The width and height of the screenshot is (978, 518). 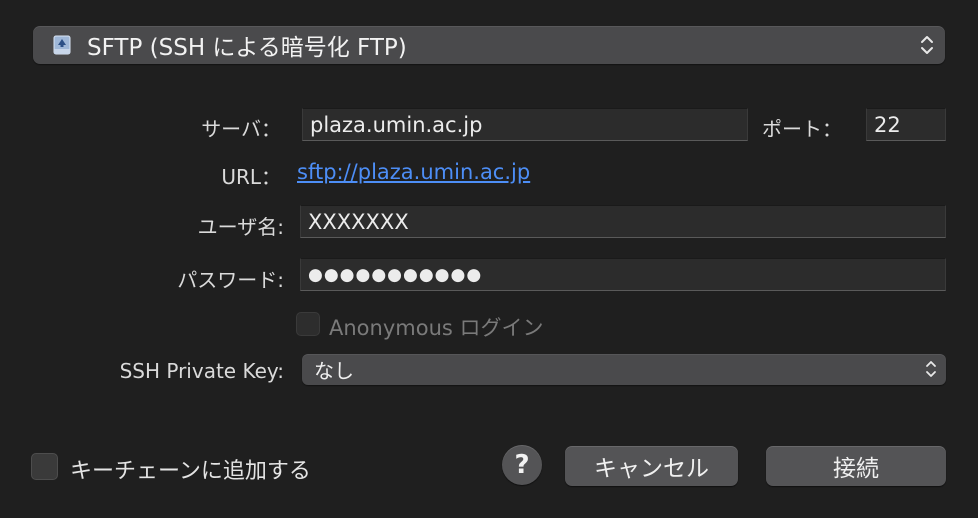 What do you see at coordinates (230, 280) in the screenshot?
I see `password-label: パスワード:` at bounding box center [230, 280].